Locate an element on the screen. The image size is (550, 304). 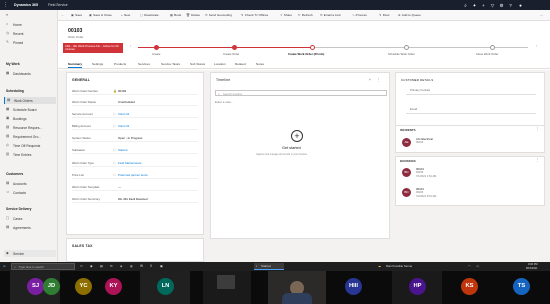
more-commands-button: ⋯ is located at coordinates (542, 15).